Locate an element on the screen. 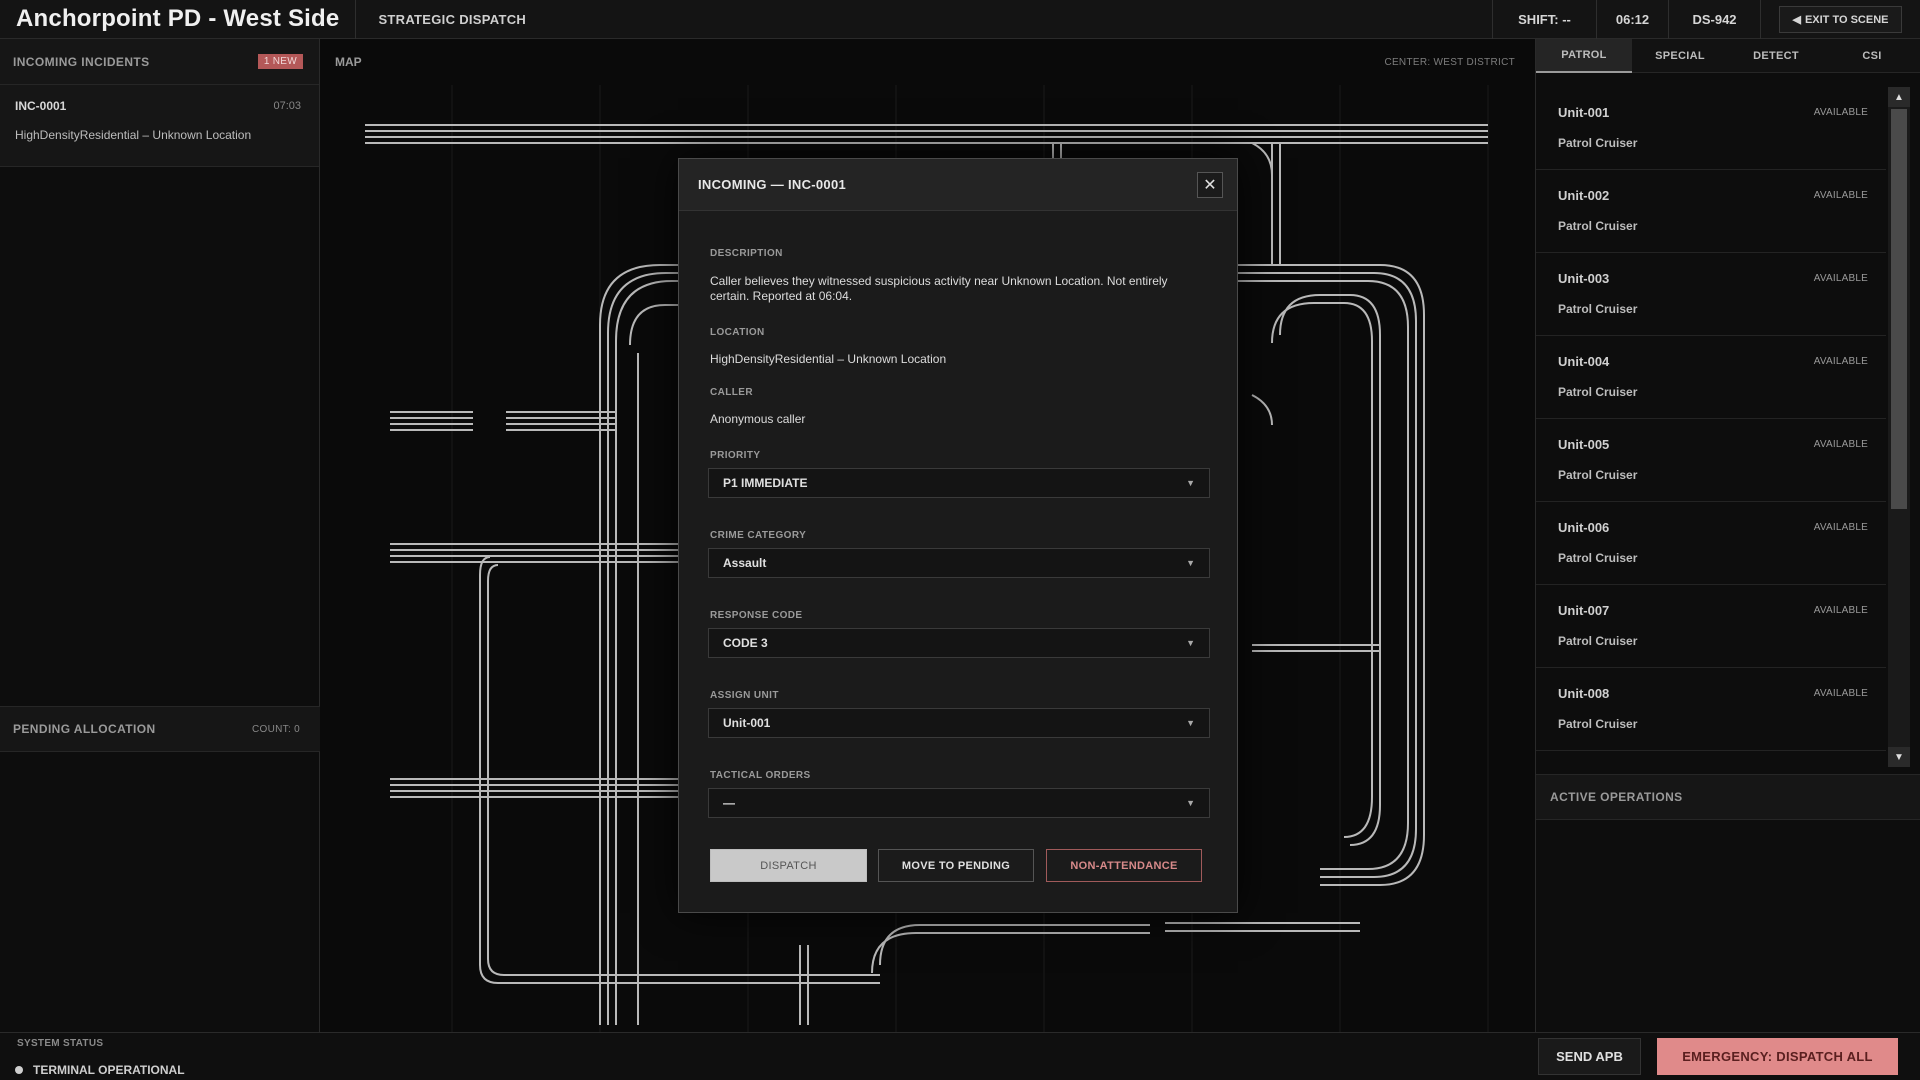 Image resolution: width=1920 pixels, height=1080 pixels. map-title: MAP is located at coordinates (348, 62).